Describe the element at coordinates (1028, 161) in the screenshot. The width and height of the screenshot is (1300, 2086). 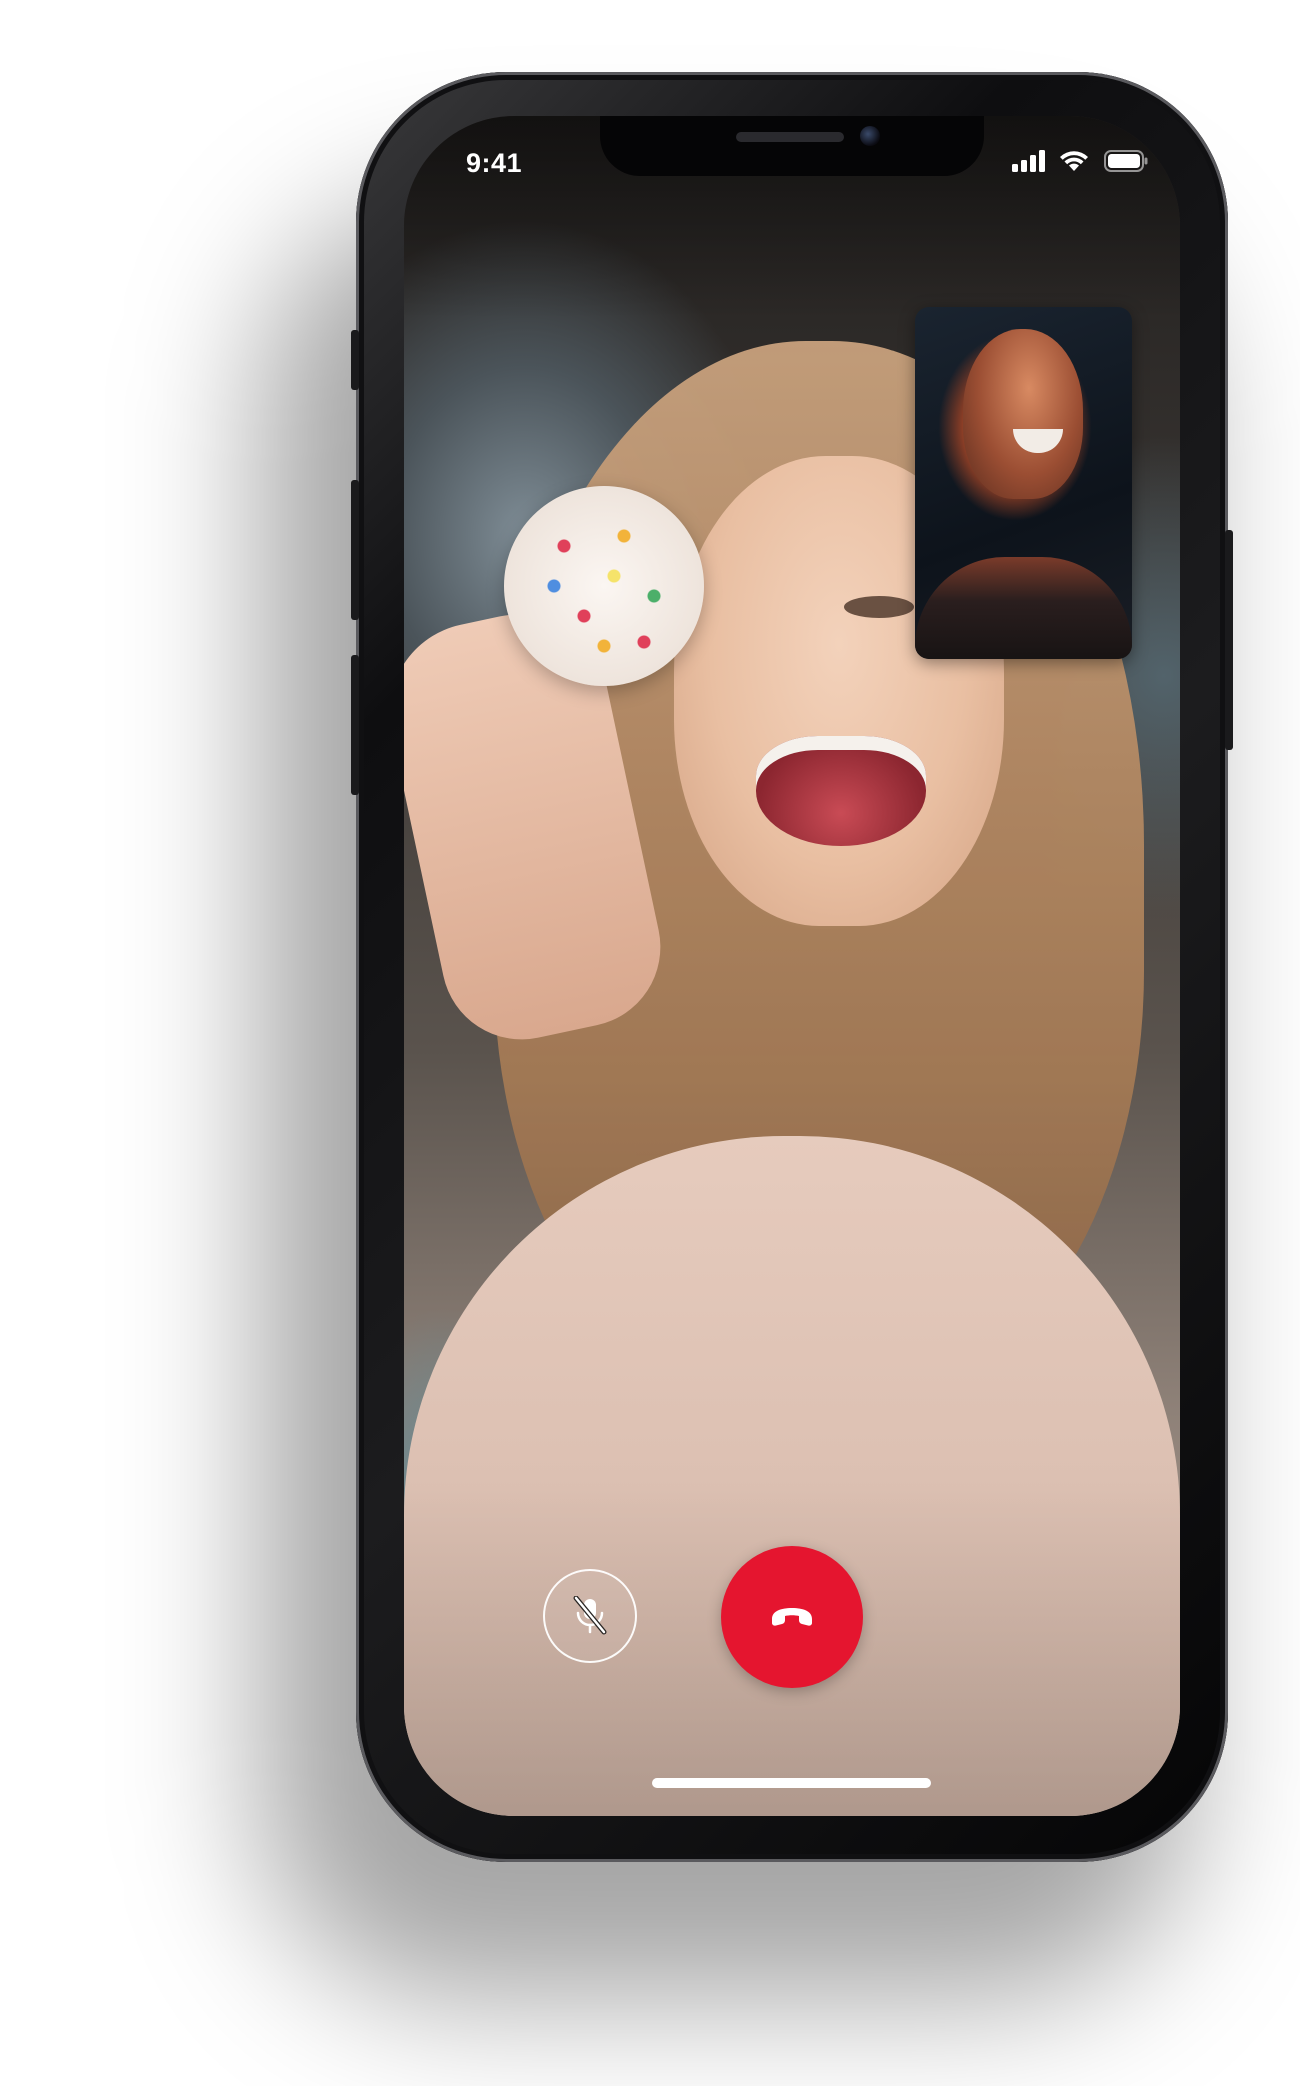
I see `cellular-signal-icon` at that location.